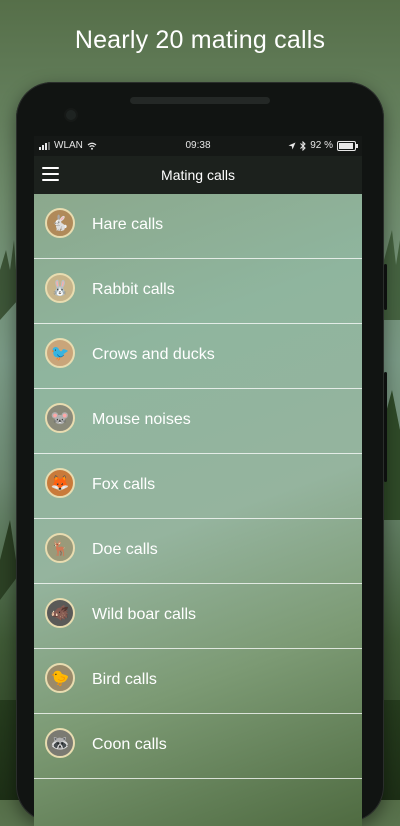 The height and width of the screenshot is (826, 400). Describe the element at coordinates (133, 289) in the screenshot. I see `list-item-label: Rabbit calls` at that location.